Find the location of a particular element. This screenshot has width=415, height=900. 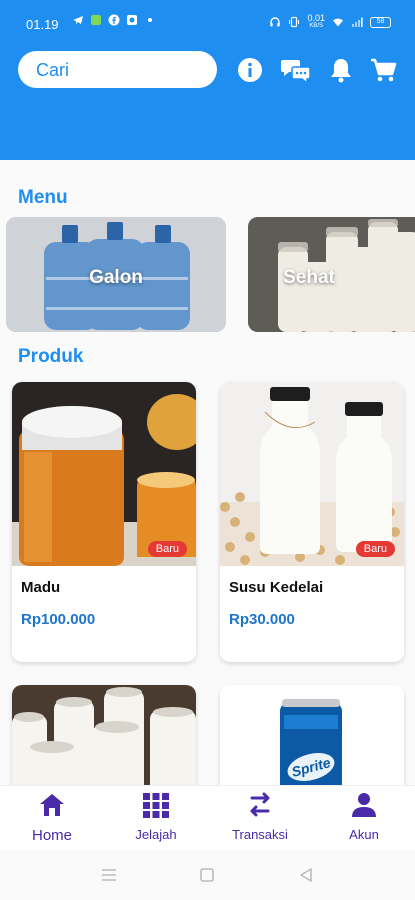

product-name: Madu is located at coordinates (41, 587).